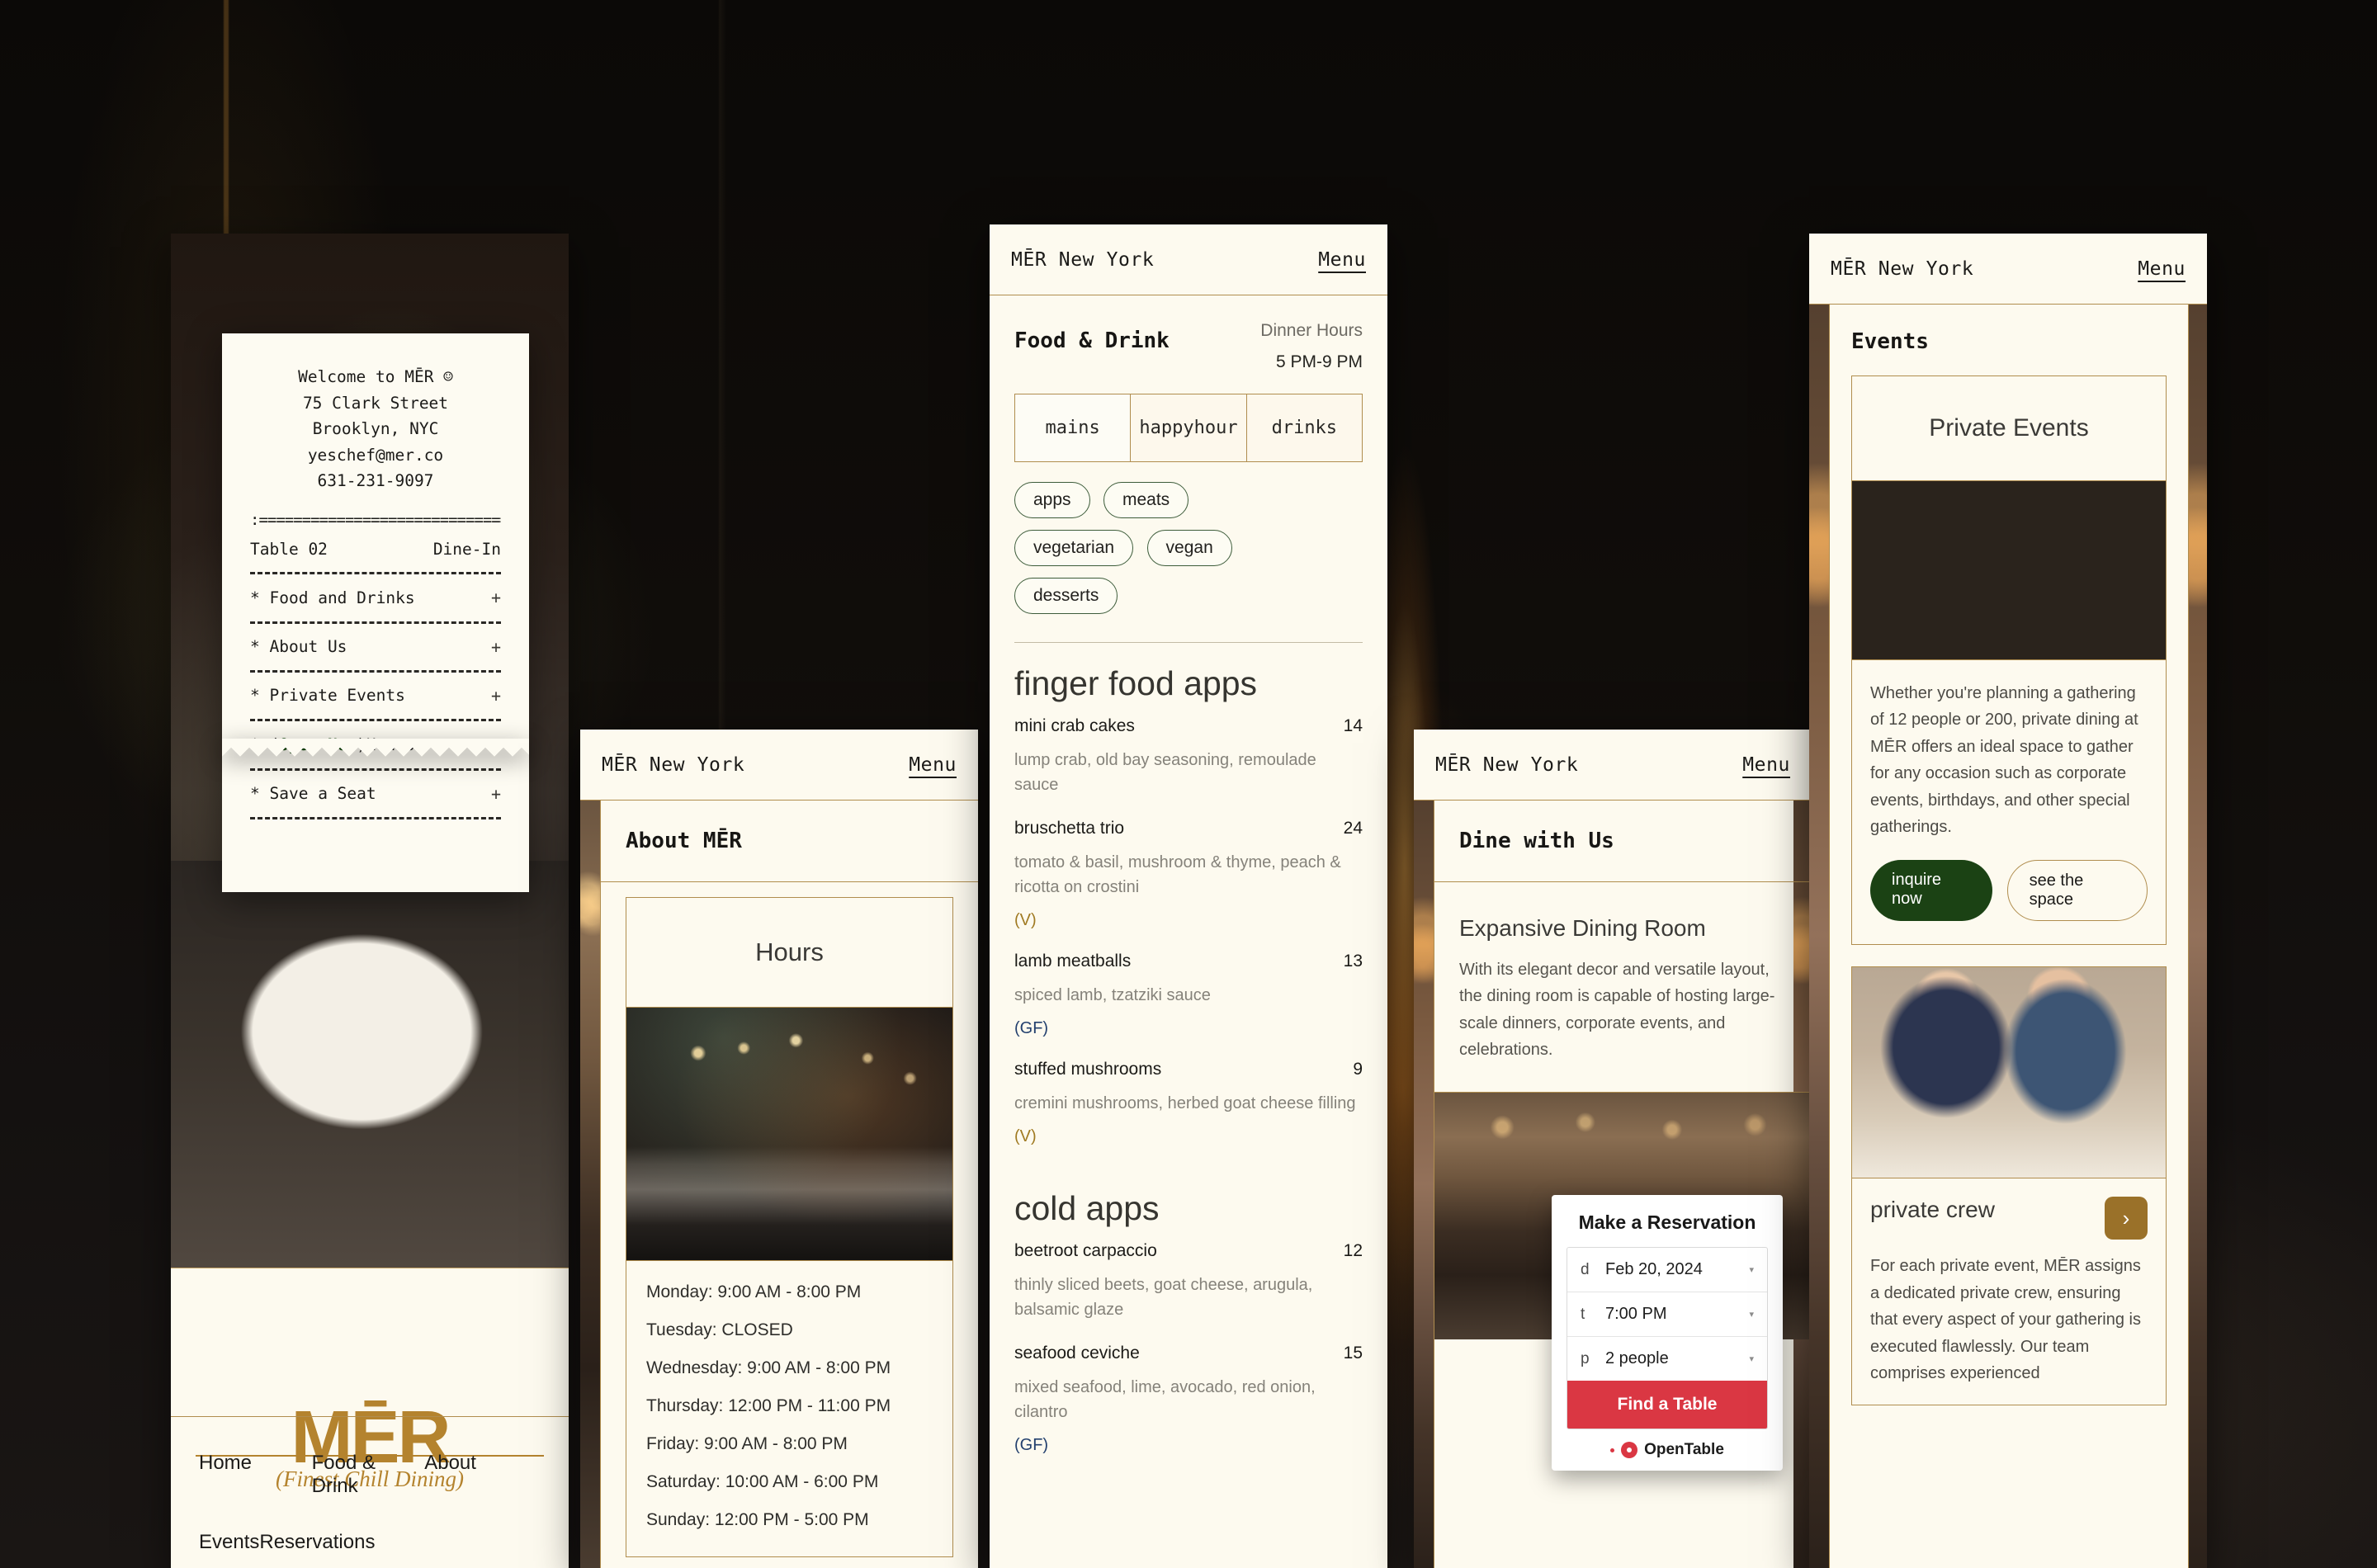 This screenshot has width=2377, height=1568. What do you see at coordinates (2009, 1209) in the screenshot?
I see `private-crew-header: private crew ›` at bounding box center [2009, 1209].